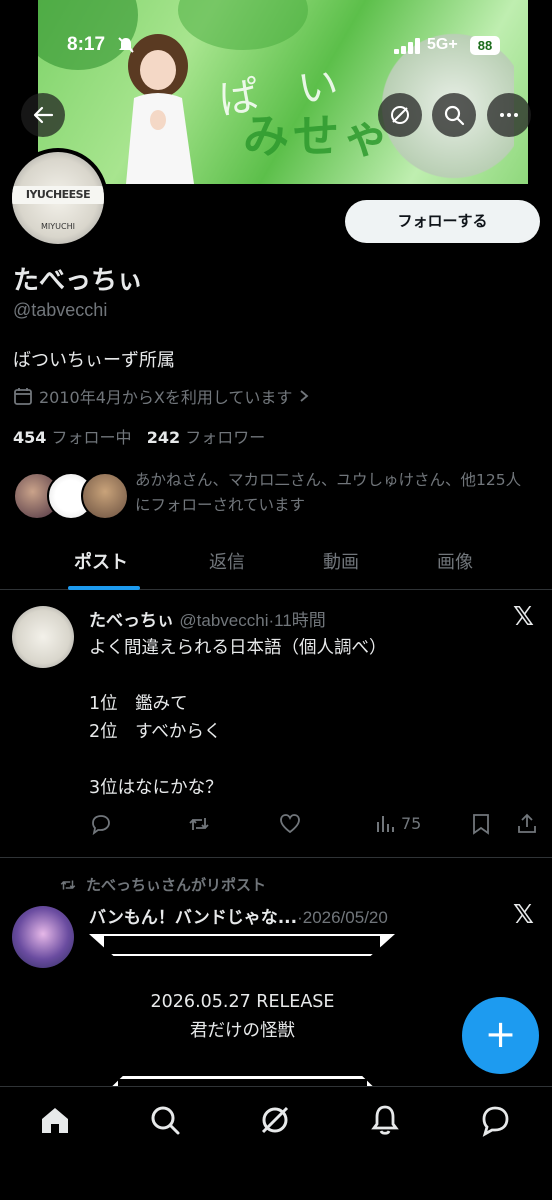 The image size is (552, 1200). I want to click on calendar-icon, so click(23, 396).